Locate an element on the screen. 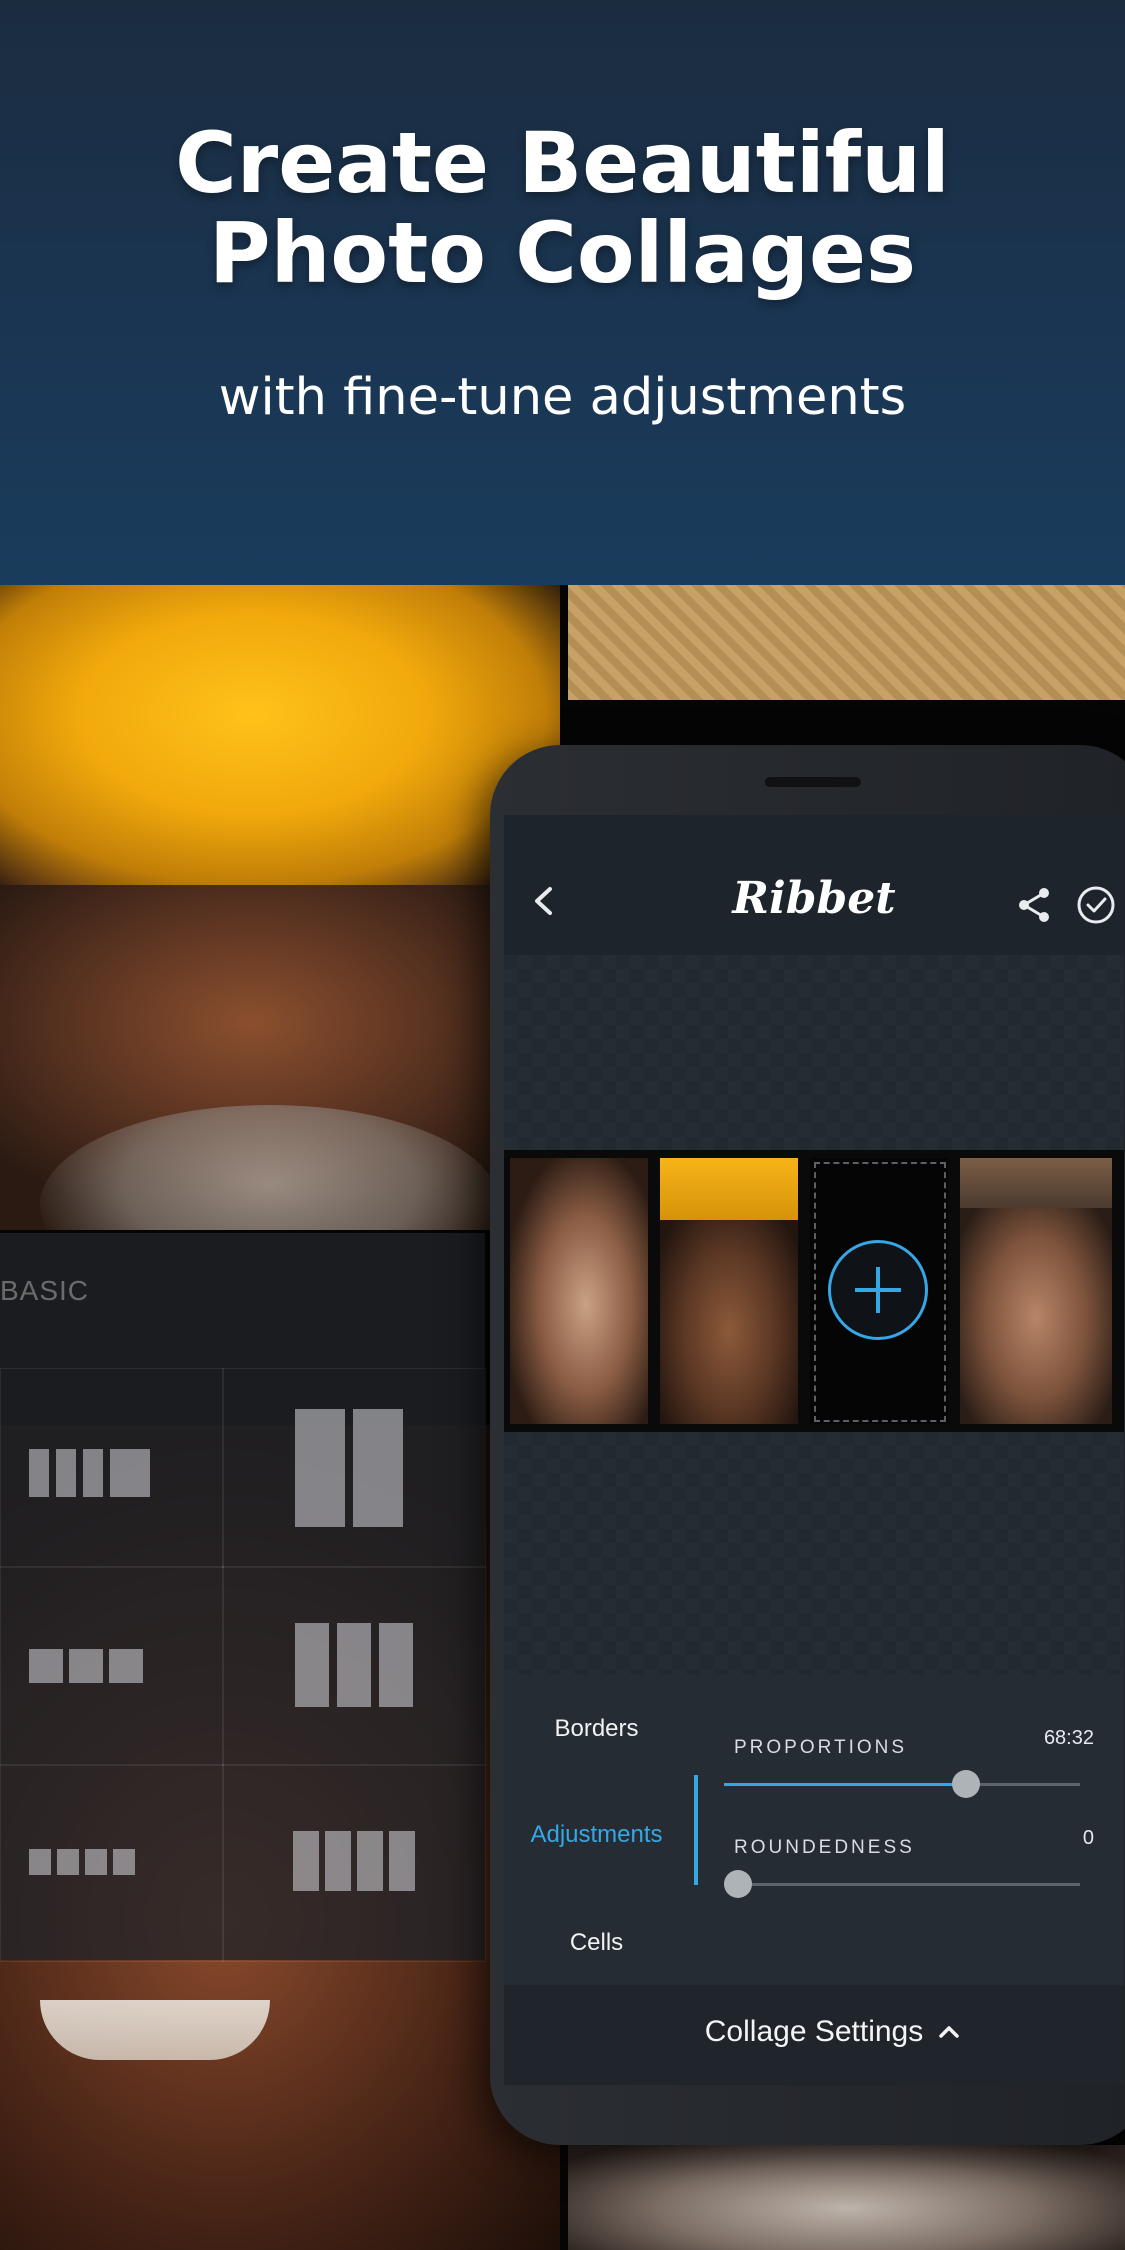  straw-hat-photo is located at coordinates (846, 642).